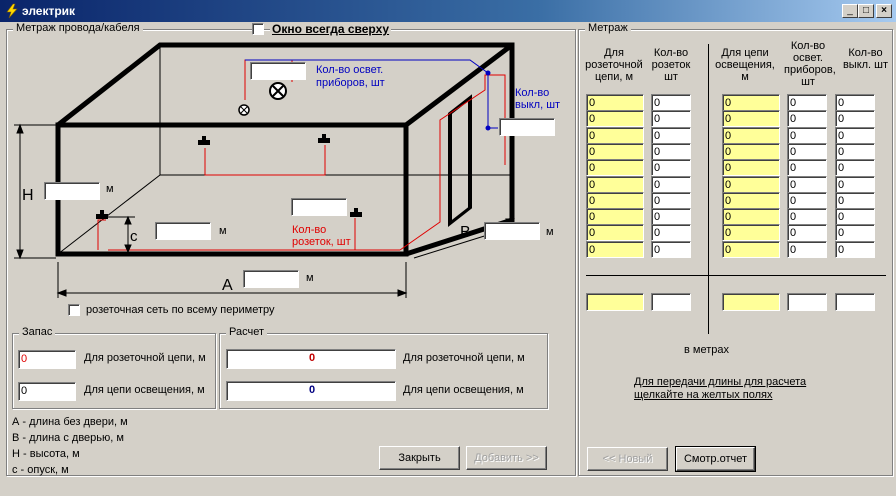 The image size is (896, 496). I want to click on sockets-label-2: розеток, шт, so click(321, 242).